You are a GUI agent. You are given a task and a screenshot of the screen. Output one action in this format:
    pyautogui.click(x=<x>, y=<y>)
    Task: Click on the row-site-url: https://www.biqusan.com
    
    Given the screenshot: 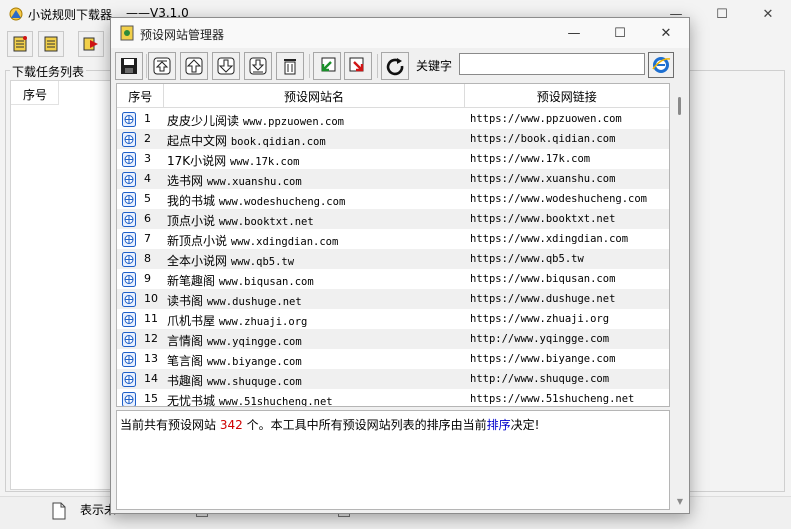 What is the action you would take?
    pyautogui.click(x=543, y=279)
    